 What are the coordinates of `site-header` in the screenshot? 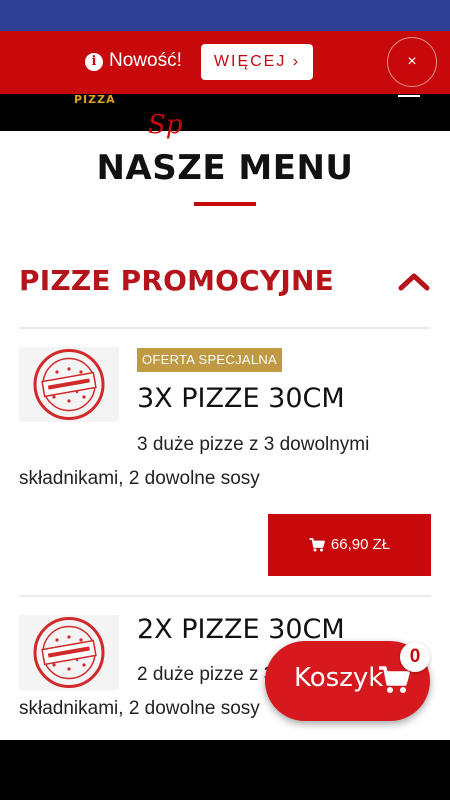 It's located at (225, 112).